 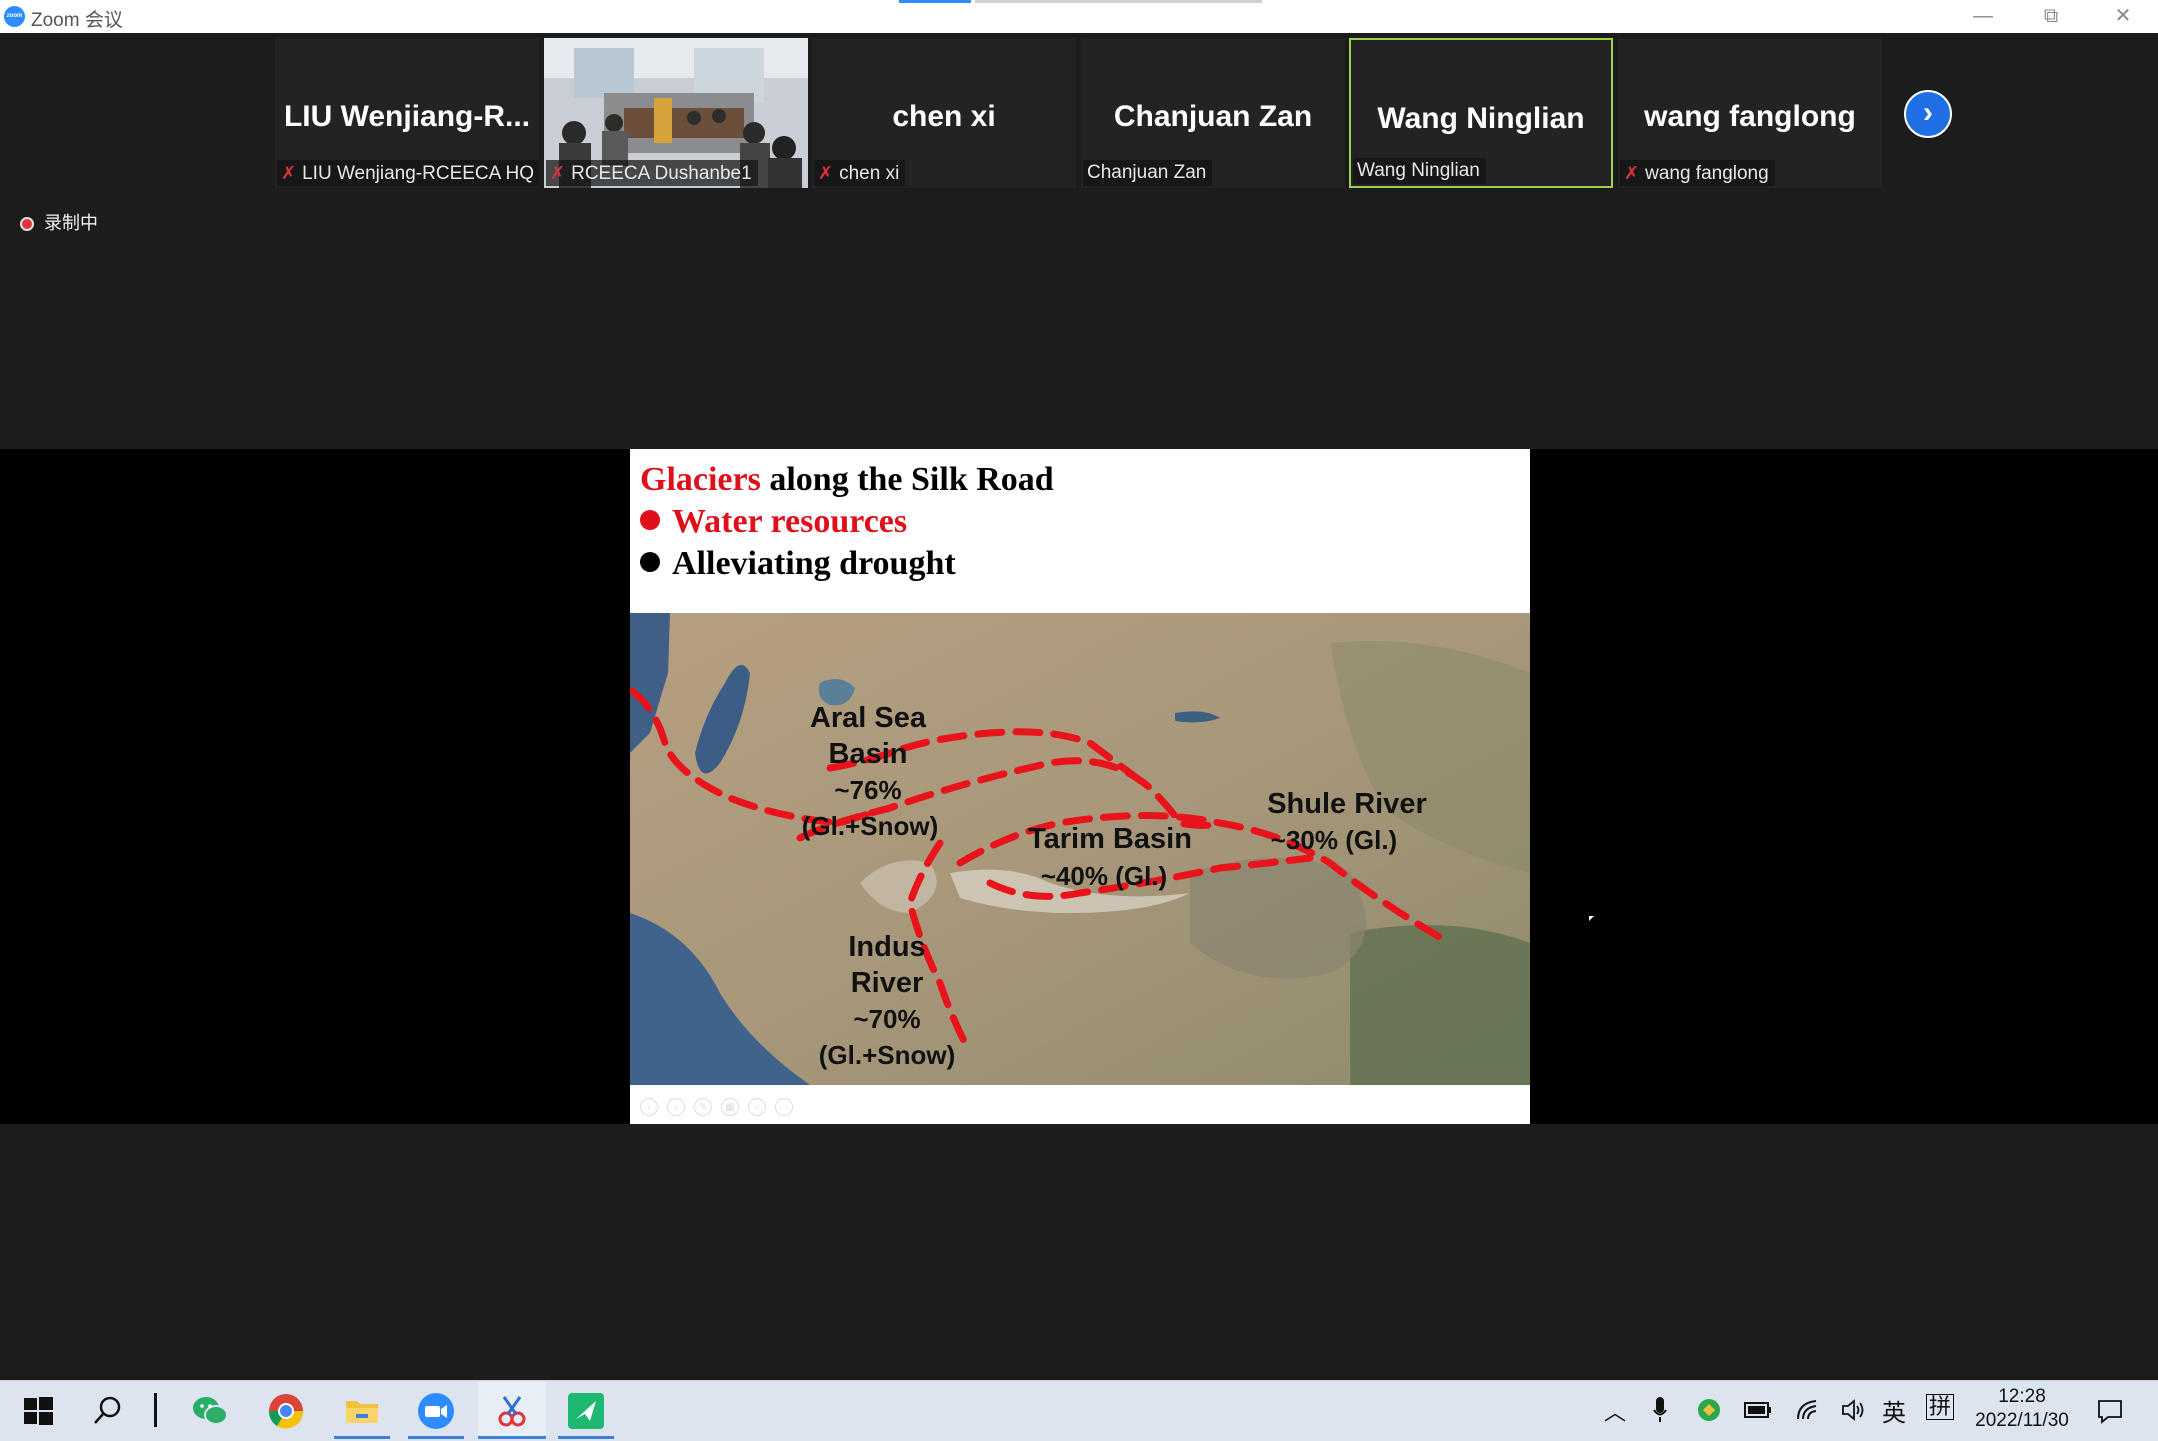 What do you see at coordinates (676, 113) in the screenshot?
I see `participant-tile: ✗ RCEECA Dushanbe1` at bounding box center [676, 113].